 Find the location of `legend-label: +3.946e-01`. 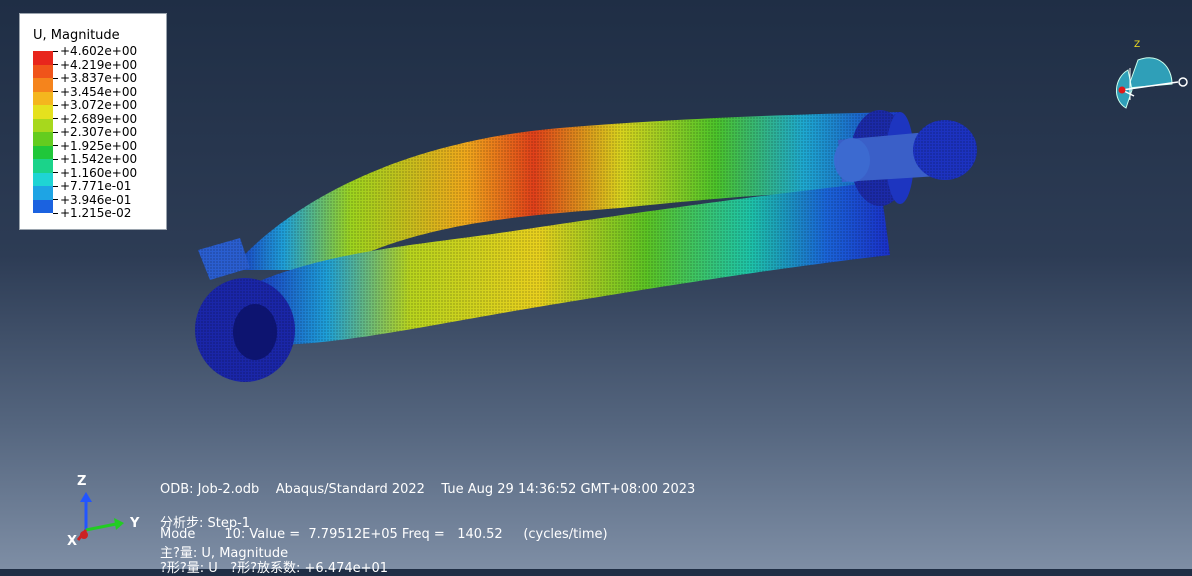

legend-label: +3.946e-01 is located at coordinates (96, 199).